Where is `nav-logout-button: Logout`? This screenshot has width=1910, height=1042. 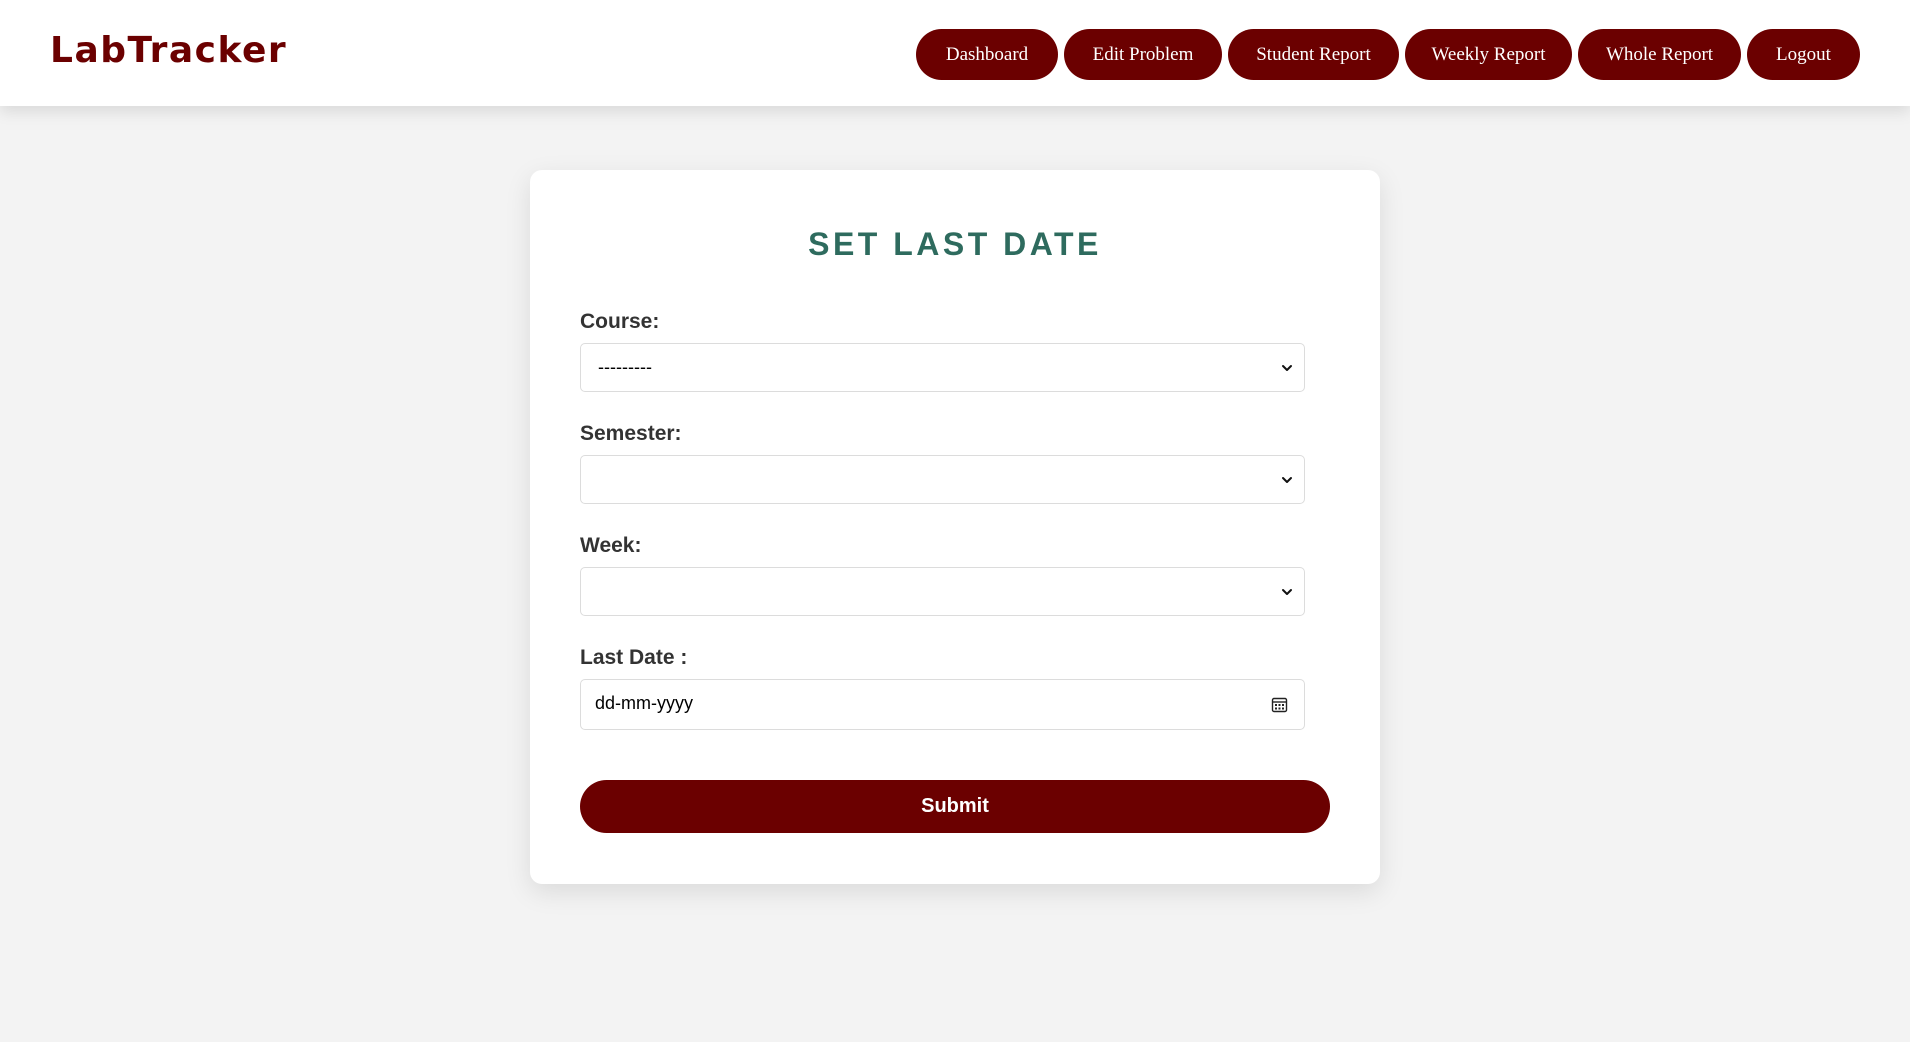 nav-logout-button: Logout is located at coordinates (1803, 54).